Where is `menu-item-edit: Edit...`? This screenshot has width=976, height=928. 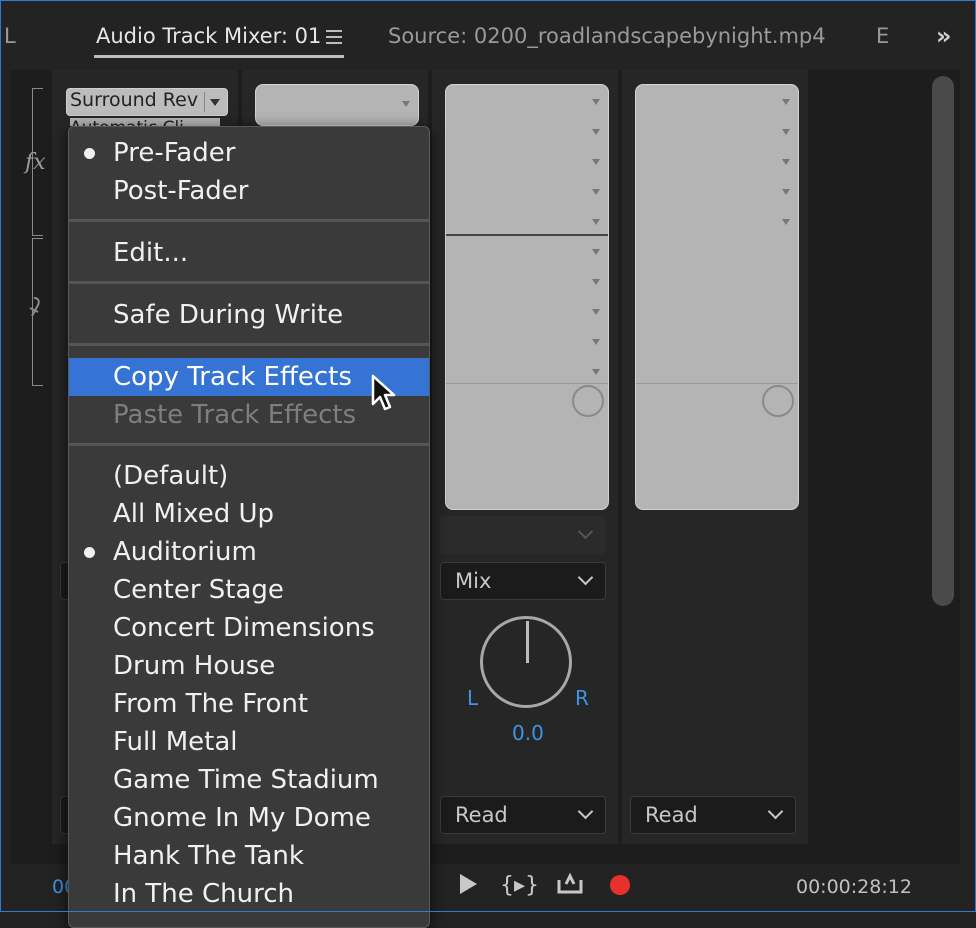 menu-item-edit: Edit... is located at coordinates (249, 253).